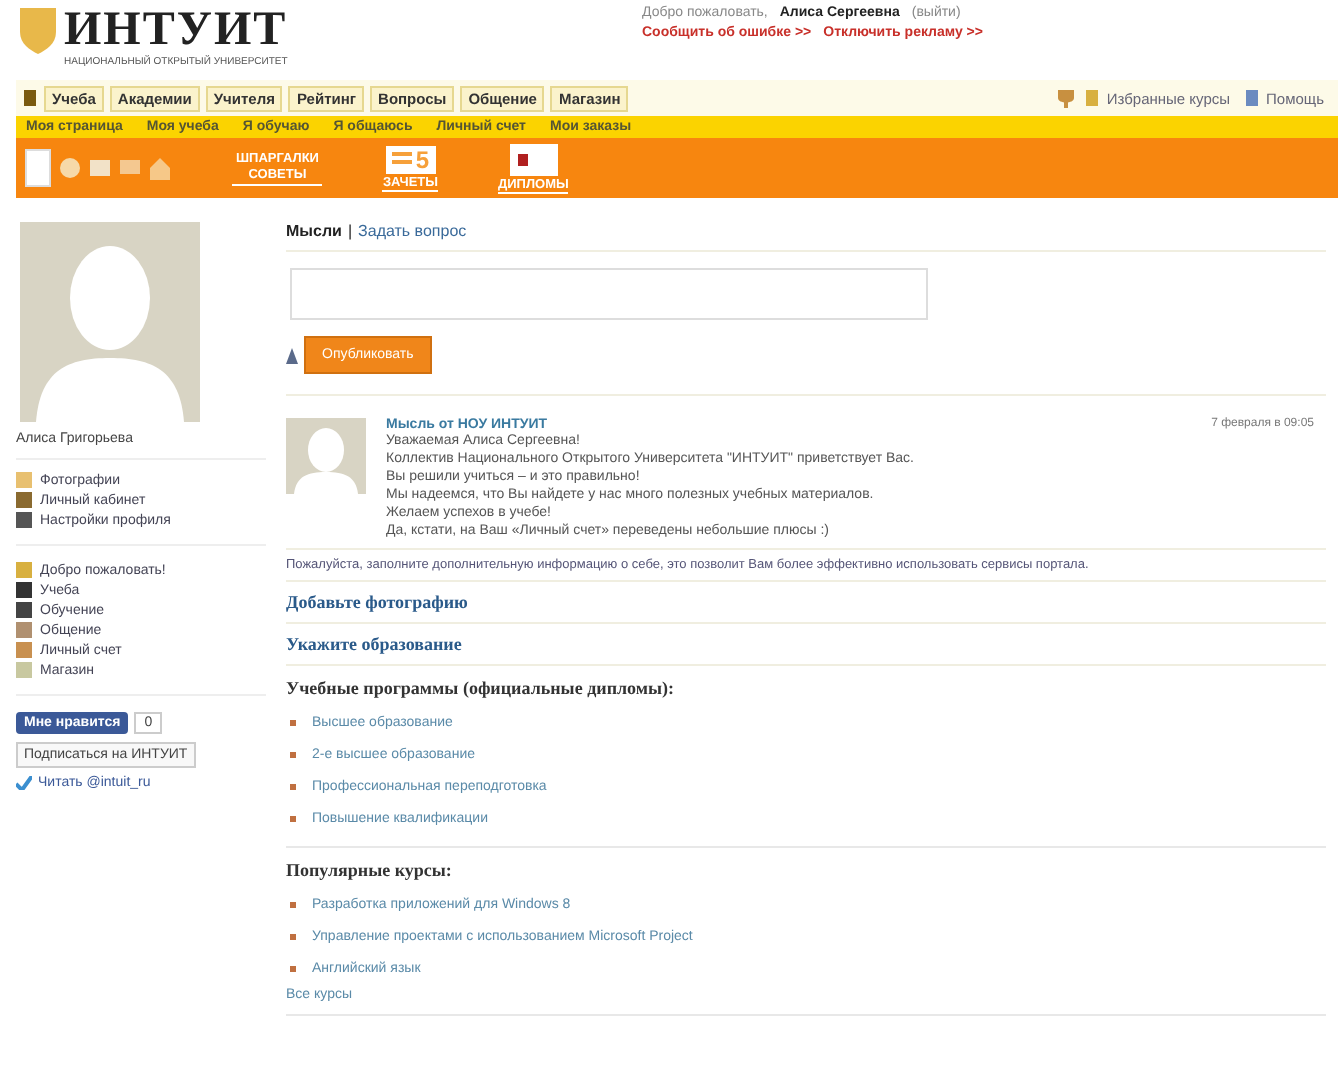 This screenshot has width=1338, height=1068. Describe the element at coordinates (314, 231) in the screenshot. I see `composer-tab: Мысли` at that location.